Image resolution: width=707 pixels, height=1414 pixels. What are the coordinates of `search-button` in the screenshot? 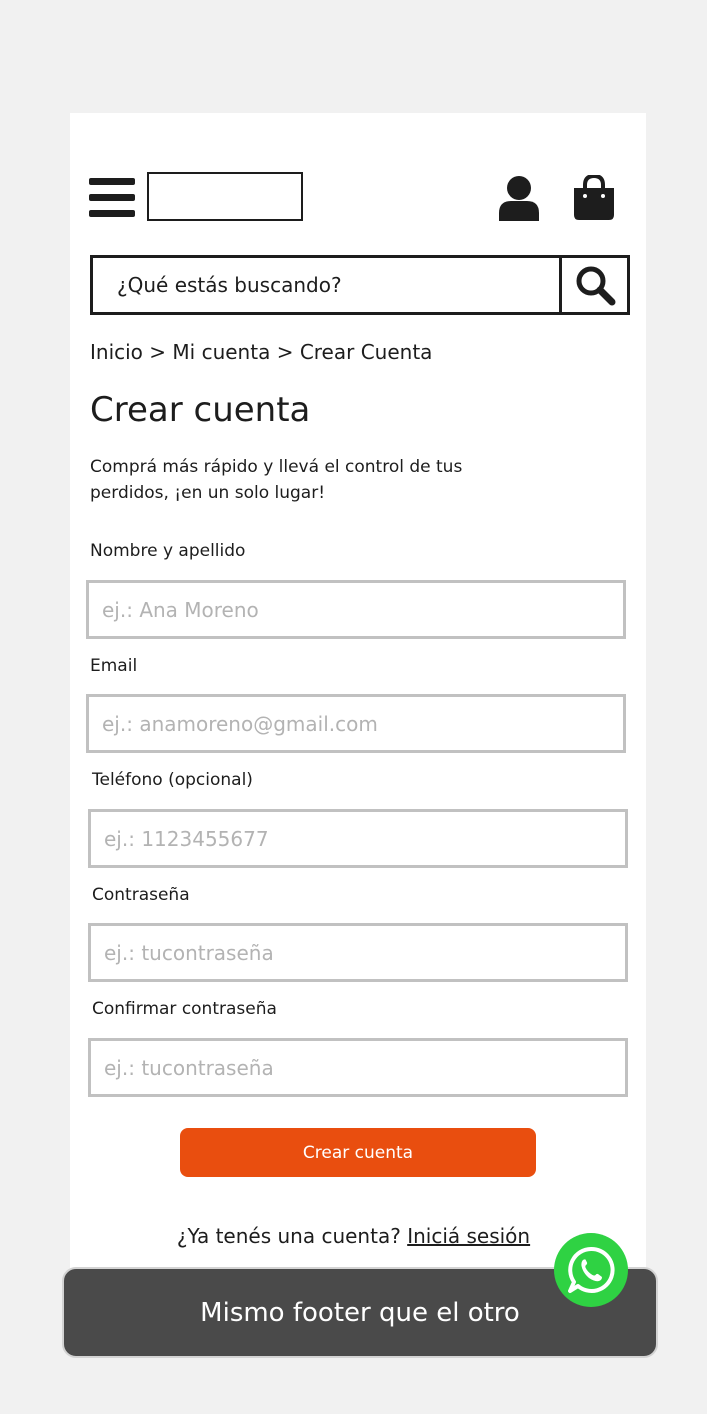 It's located at (593, 285).